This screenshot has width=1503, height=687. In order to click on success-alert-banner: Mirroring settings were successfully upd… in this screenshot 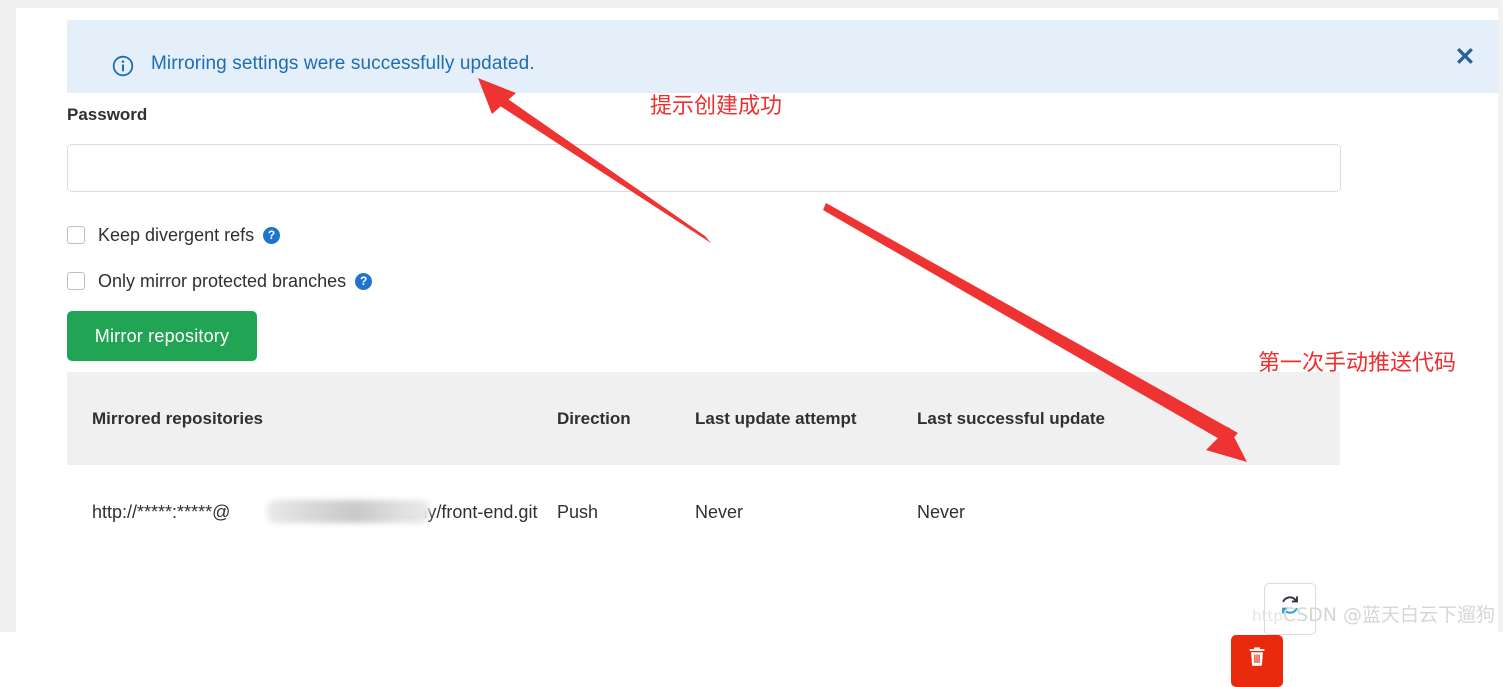, I will do `click(782, 56)`.